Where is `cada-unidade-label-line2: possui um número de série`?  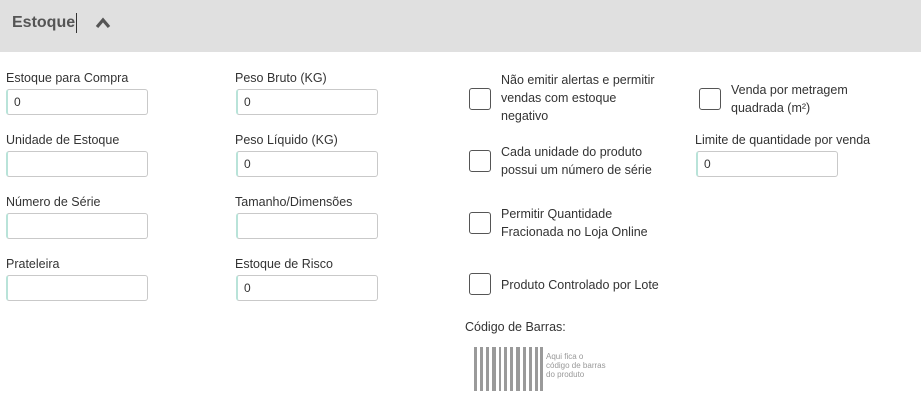 cada-unidade-label-line2: possui um número de série is located at coordinates (576, 170).